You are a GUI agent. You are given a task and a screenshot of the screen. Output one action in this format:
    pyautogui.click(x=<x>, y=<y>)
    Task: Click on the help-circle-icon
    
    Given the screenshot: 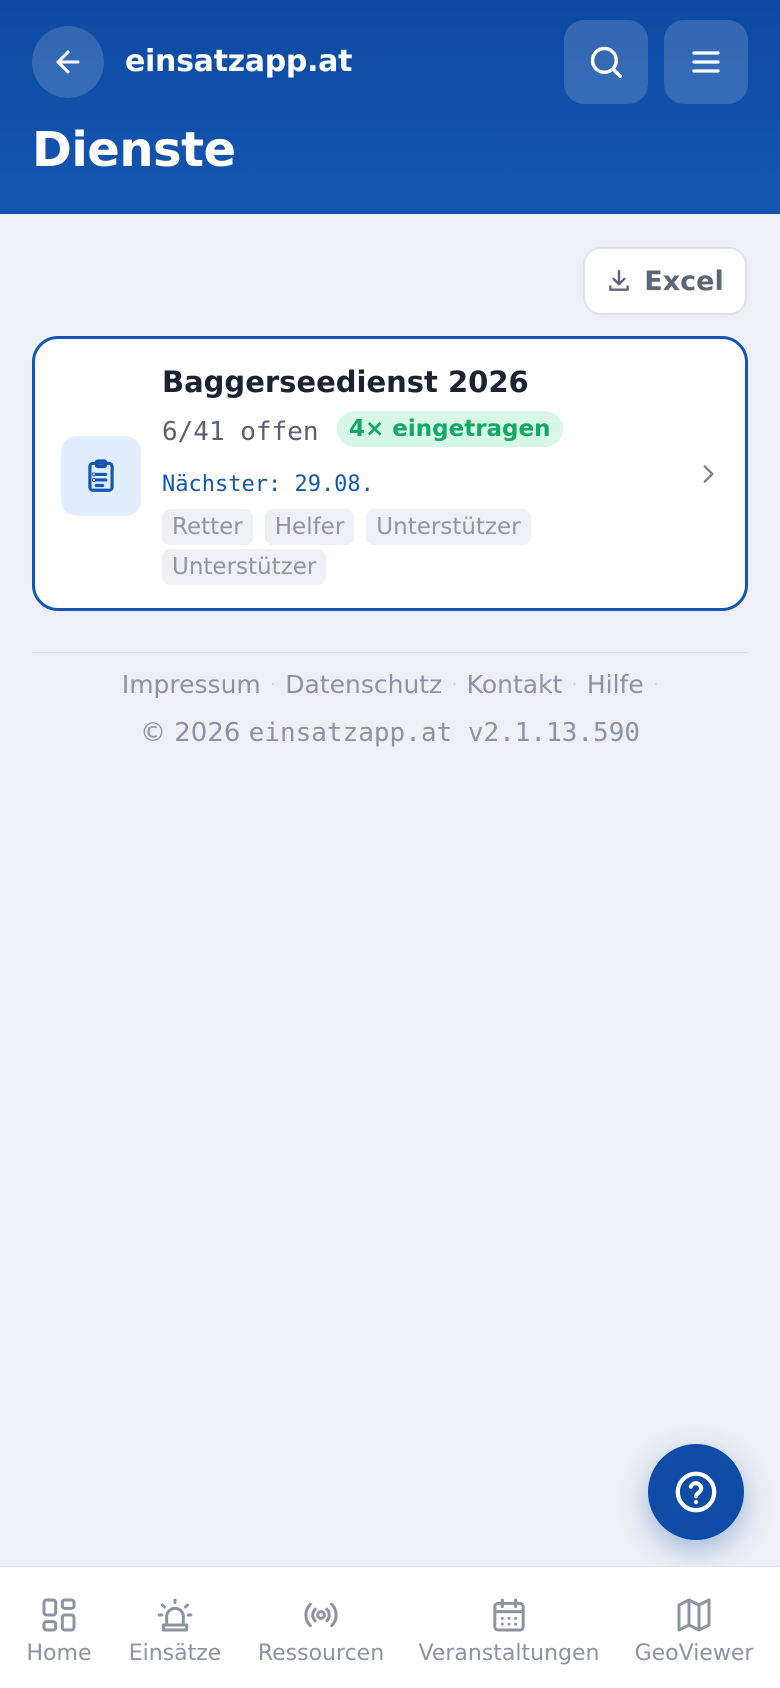 What is the action you would take?
    pyautogui.click(x=696, y=1492)
    